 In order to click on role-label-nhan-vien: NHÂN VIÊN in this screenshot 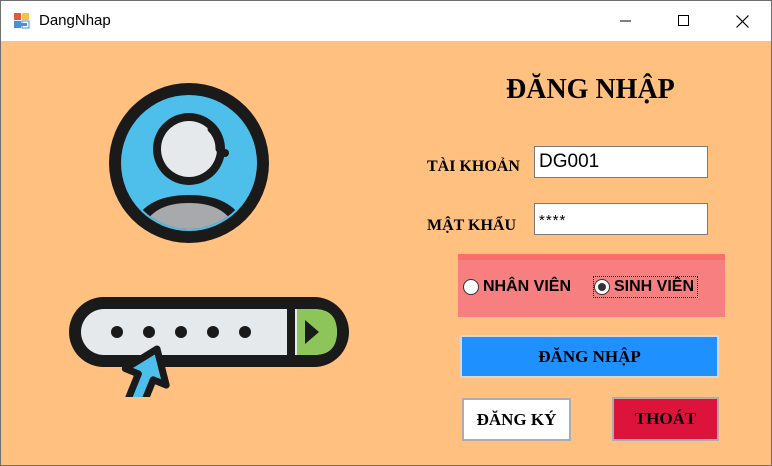, I will do `click(527, 286)`.